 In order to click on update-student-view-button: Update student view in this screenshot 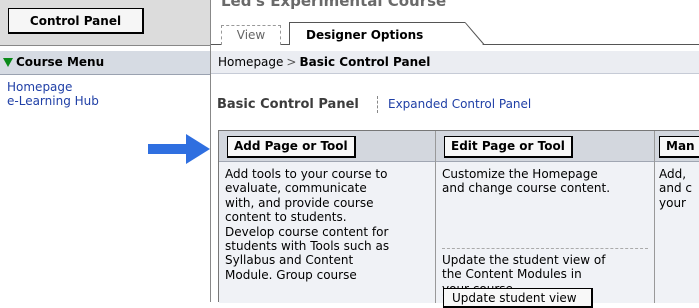, I will do `click(518, 298)`.